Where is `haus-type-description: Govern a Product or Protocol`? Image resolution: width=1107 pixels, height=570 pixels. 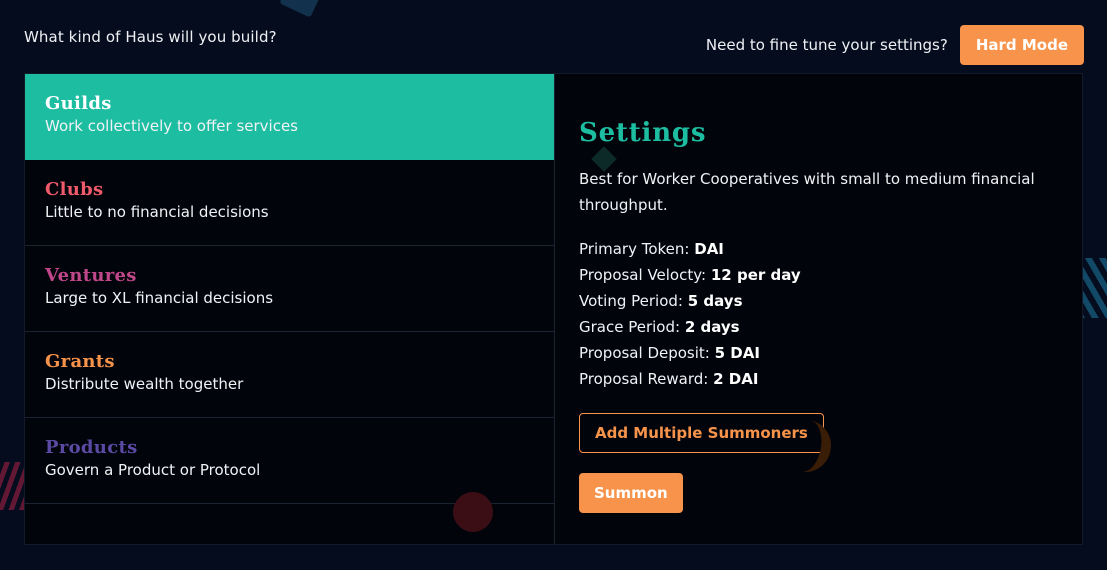 haus-type-description: Govern a Product or Protocol is located at coordinates (153, 470).